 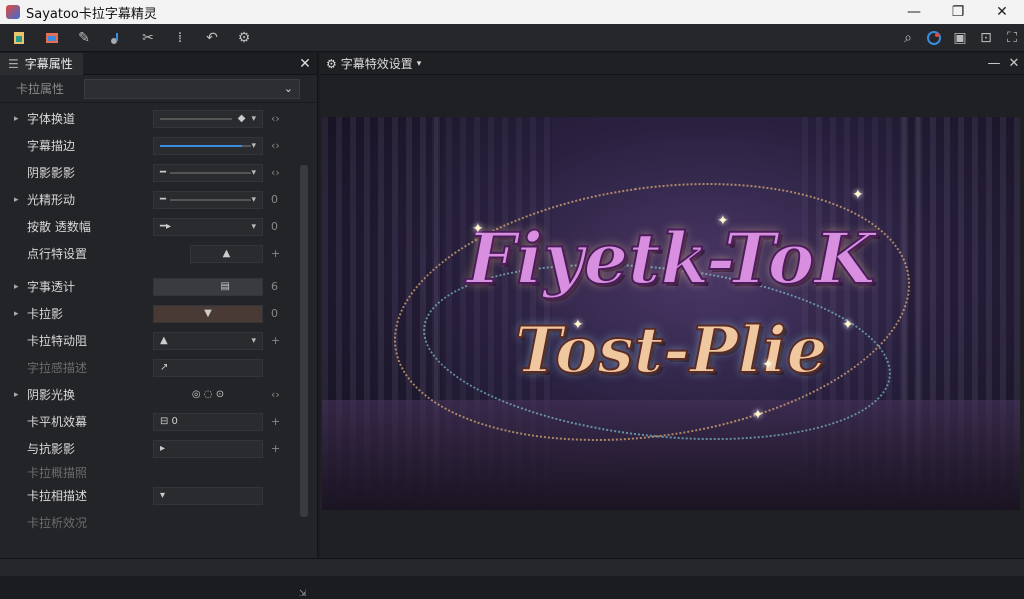 I want to click on menu-icon: ☰, so click(x=13, y=64).